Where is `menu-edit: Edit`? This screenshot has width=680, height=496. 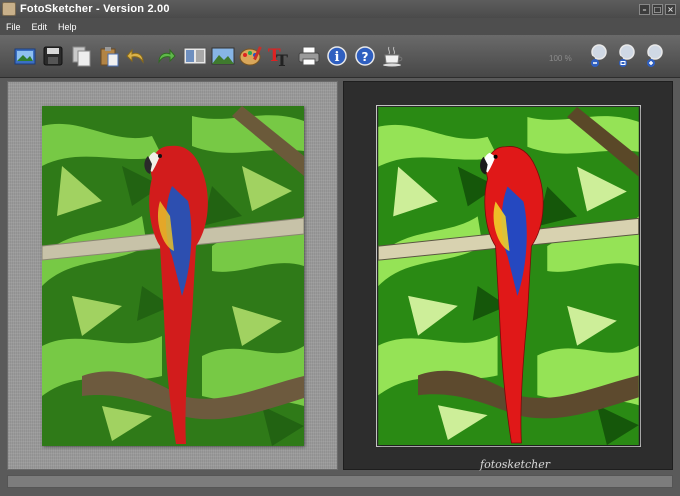 menu-edit: Edit is located at coordinates (39, 27).